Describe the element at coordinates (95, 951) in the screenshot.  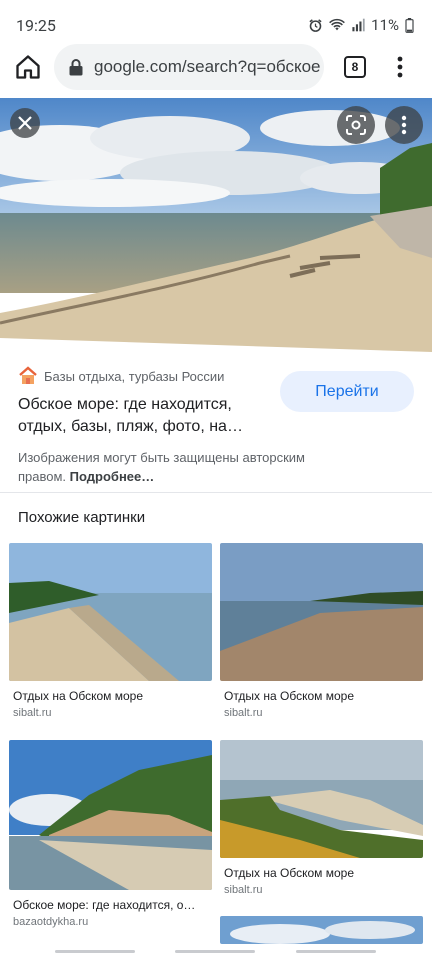
I see `back-gesture-line` at that location.